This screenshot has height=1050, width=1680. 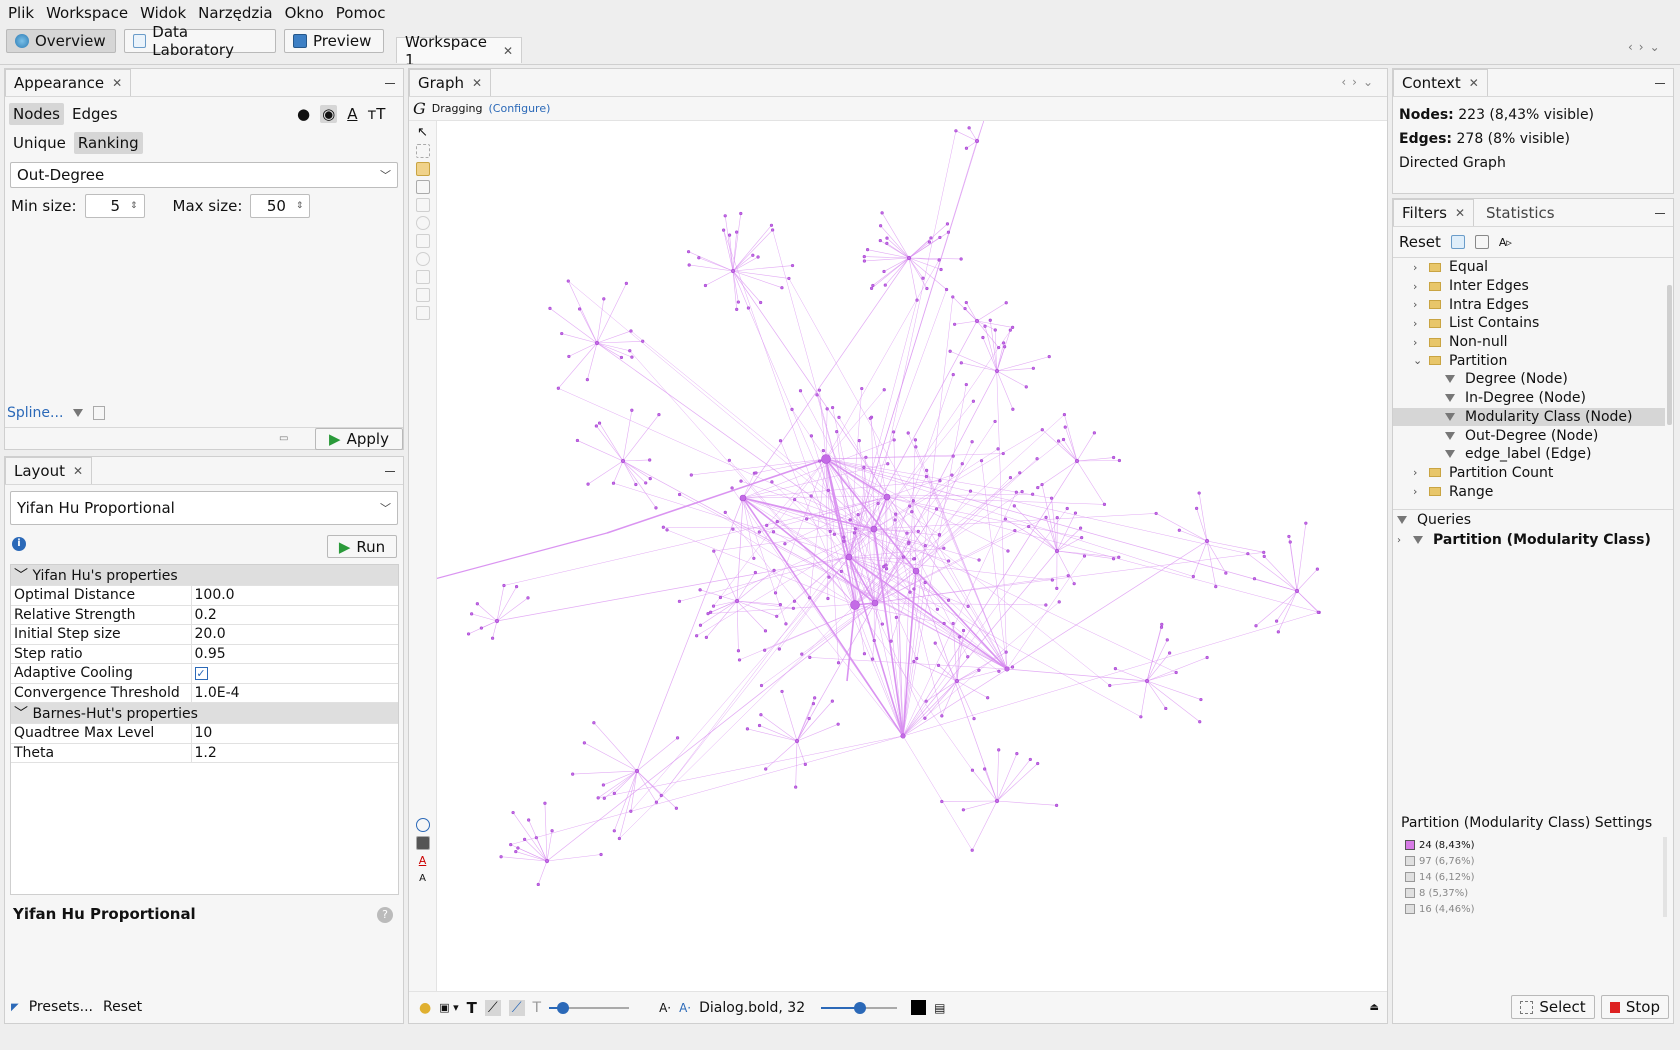 What do you see at coordinates (520, 108) in the screenshot?
I see `configure-link: (Configure)` at bounding box center [520, 108].